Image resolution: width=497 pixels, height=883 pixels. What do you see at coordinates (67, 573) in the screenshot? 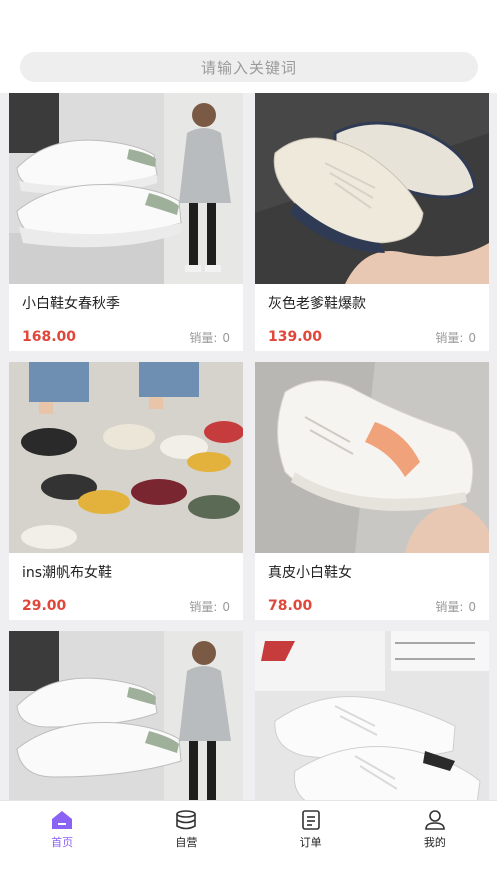
I see `product-title: ins潮帆布女鞋` at bounding box center [67, 573].